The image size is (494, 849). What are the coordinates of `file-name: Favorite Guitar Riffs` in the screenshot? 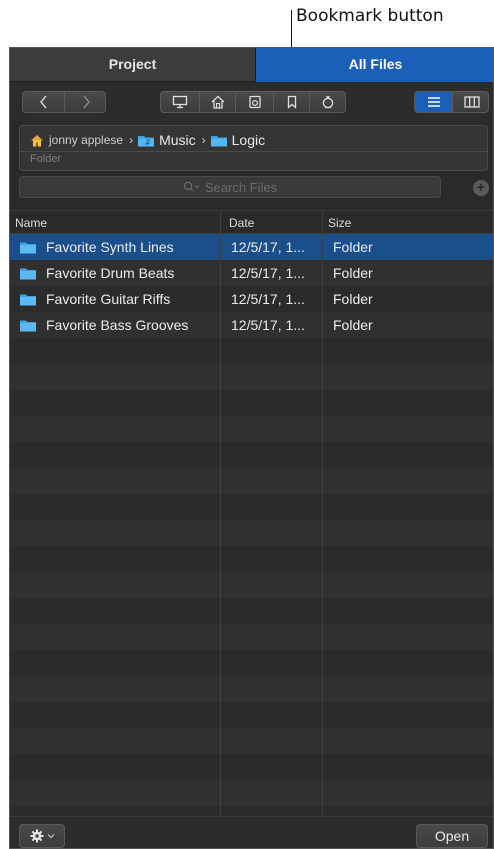 It's located at (108, 299).